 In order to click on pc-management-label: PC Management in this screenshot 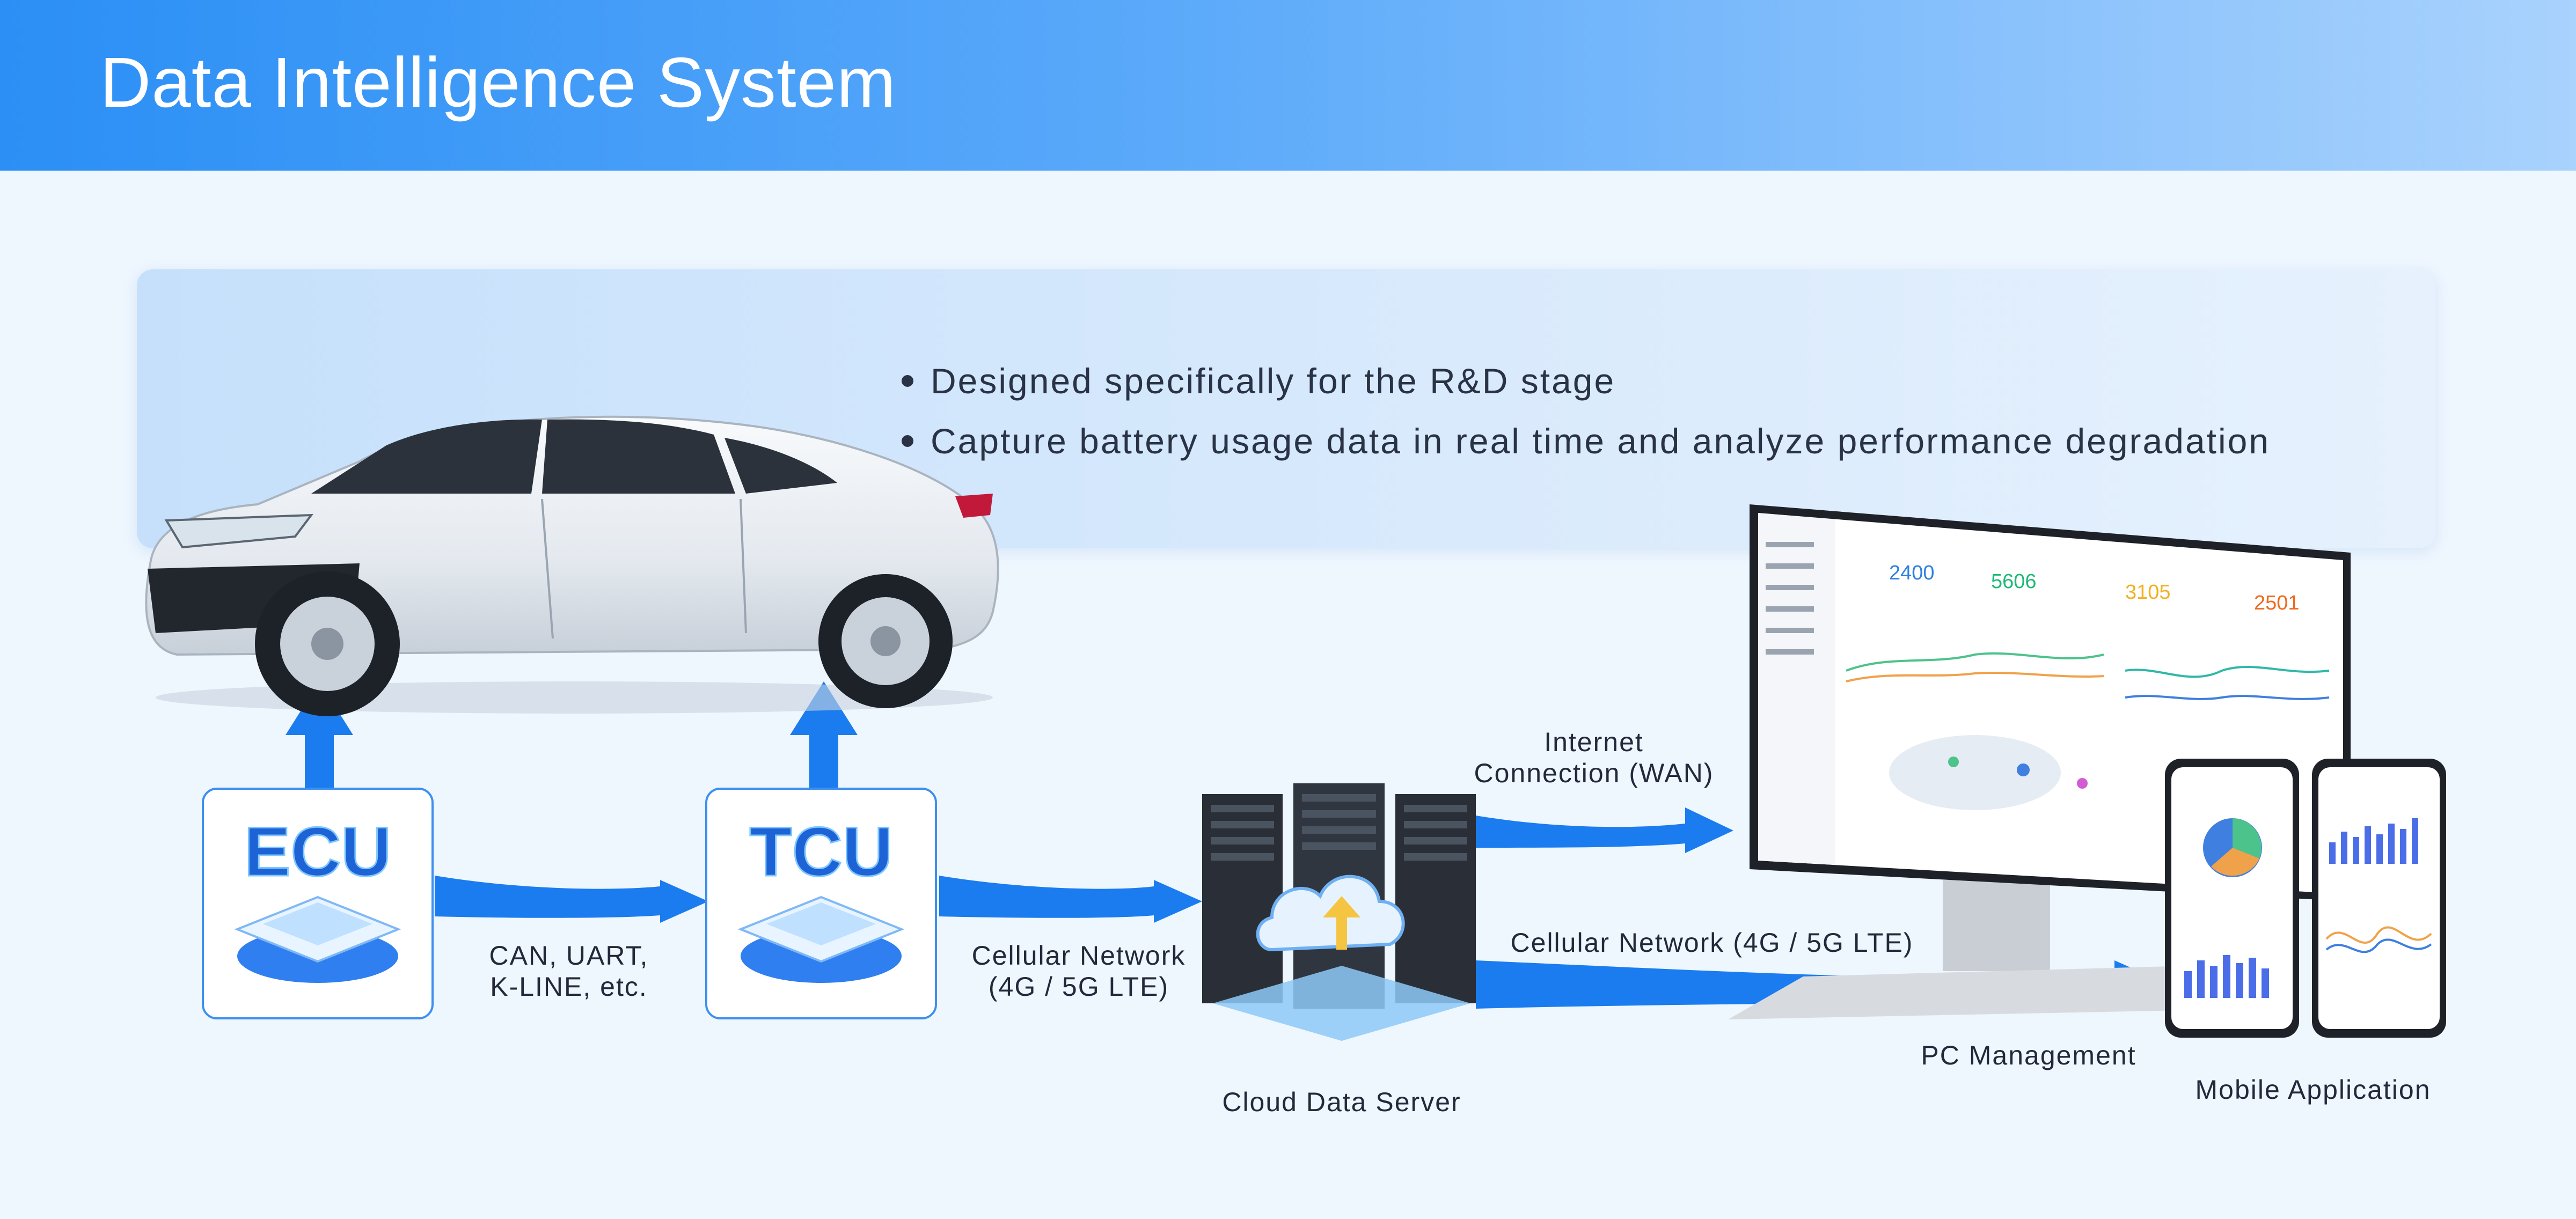, I will do `click(2028, 1055)`.